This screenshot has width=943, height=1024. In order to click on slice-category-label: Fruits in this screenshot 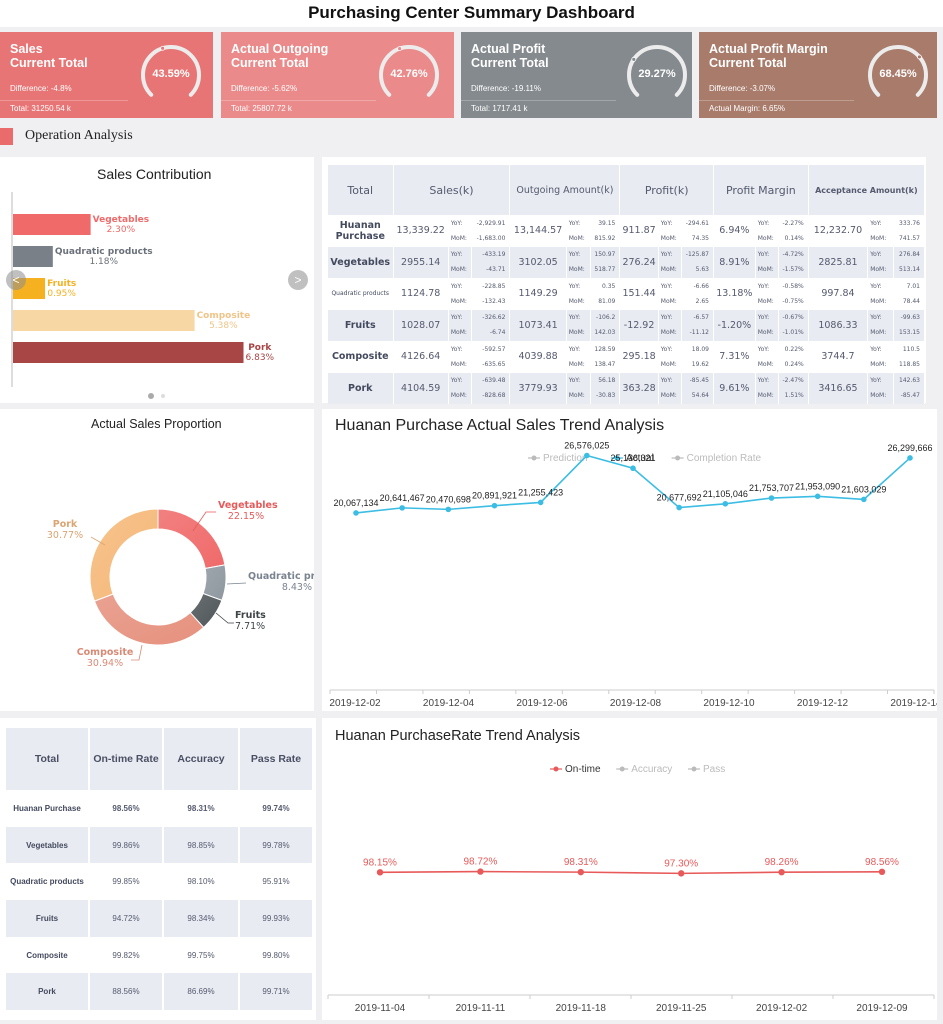, I will do `click(250, 615)`.